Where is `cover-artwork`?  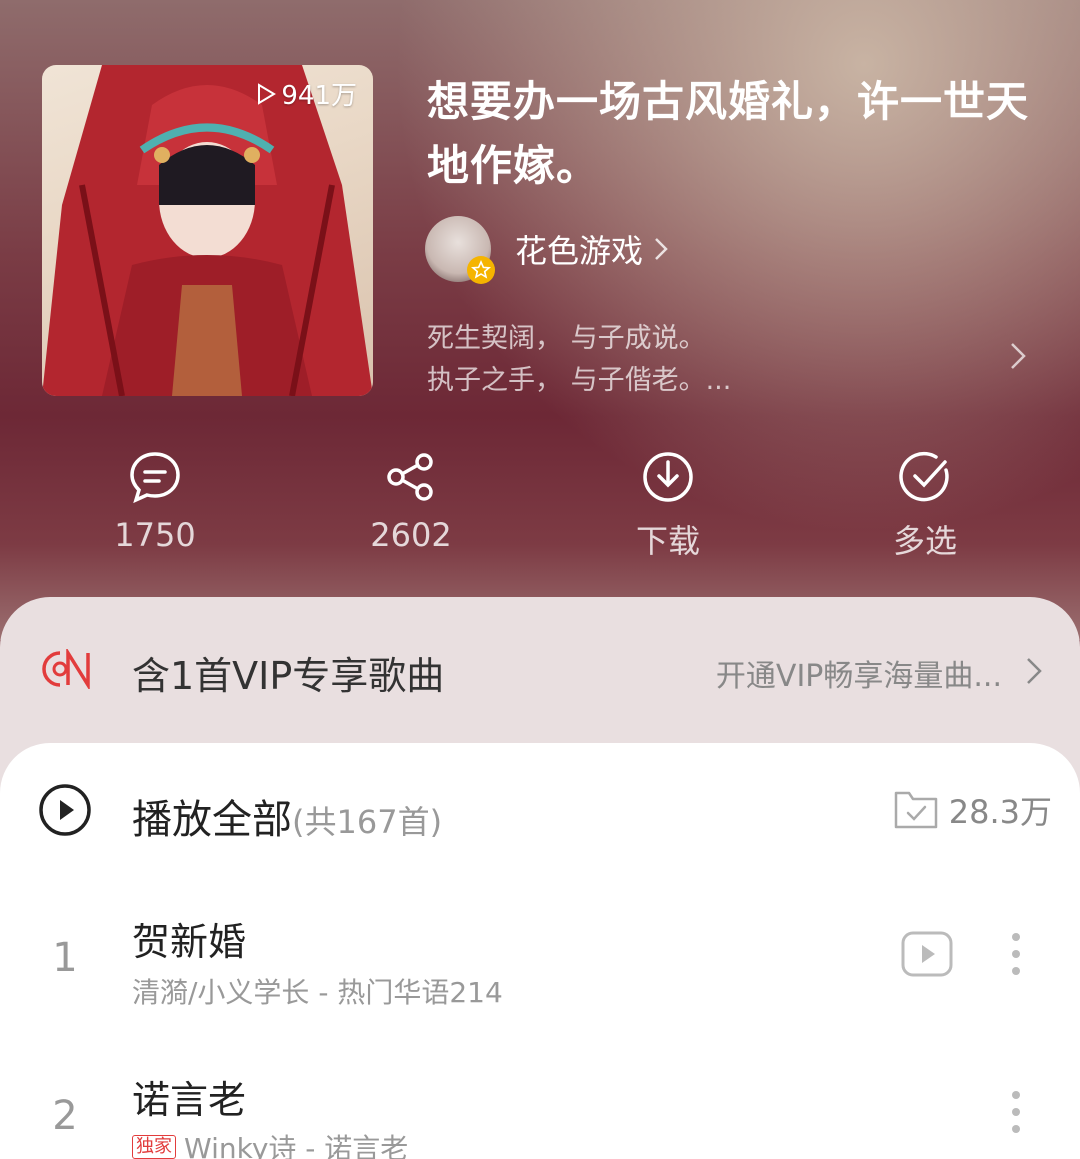 cover-artwork is located at coordinates (207, 230).